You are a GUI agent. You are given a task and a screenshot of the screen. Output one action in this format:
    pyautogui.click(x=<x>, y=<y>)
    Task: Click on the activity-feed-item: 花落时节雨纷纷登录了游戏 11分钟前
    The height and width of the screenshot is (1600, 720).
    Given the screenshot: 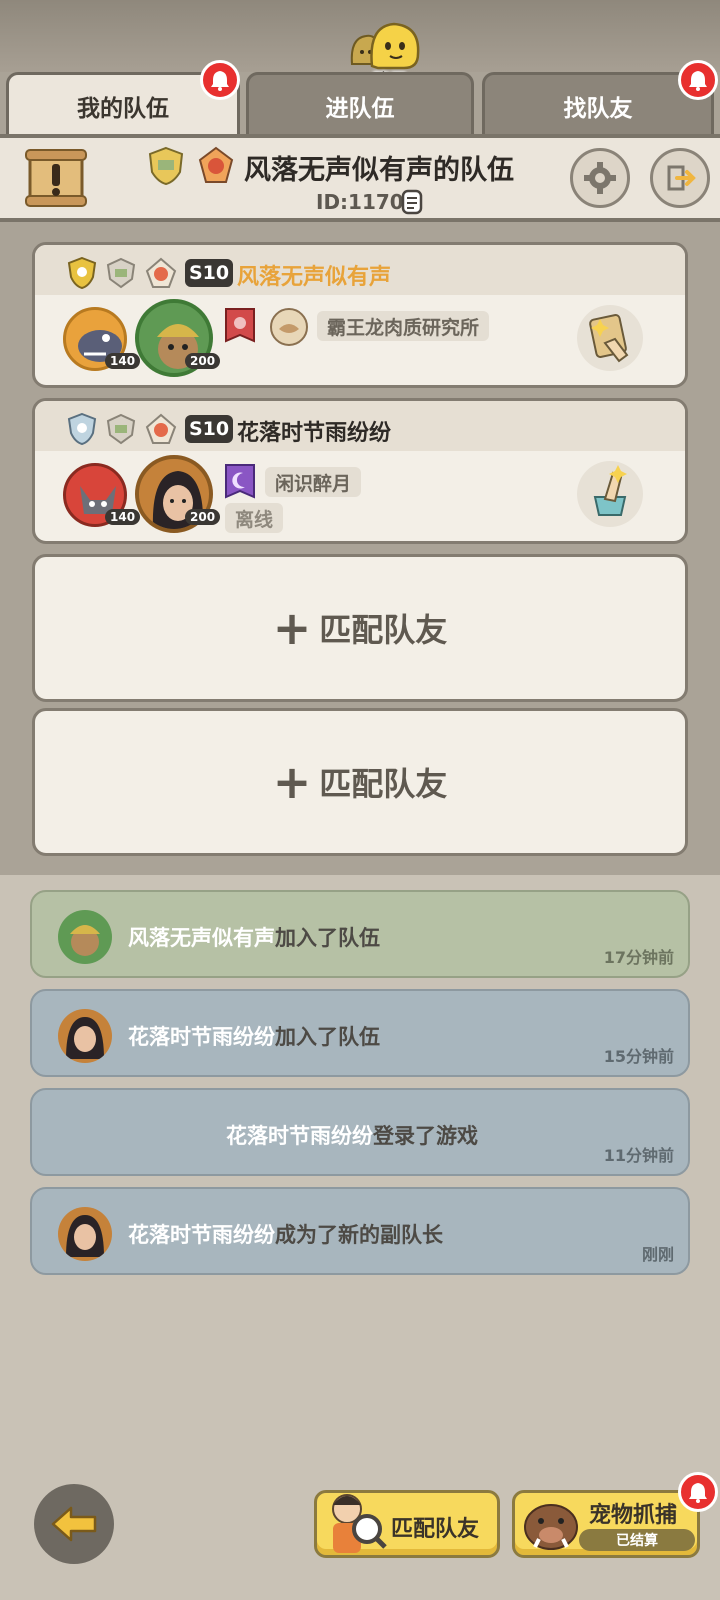 What is the action you would take?
    pyautogui.click(x=360, y=1132)
    